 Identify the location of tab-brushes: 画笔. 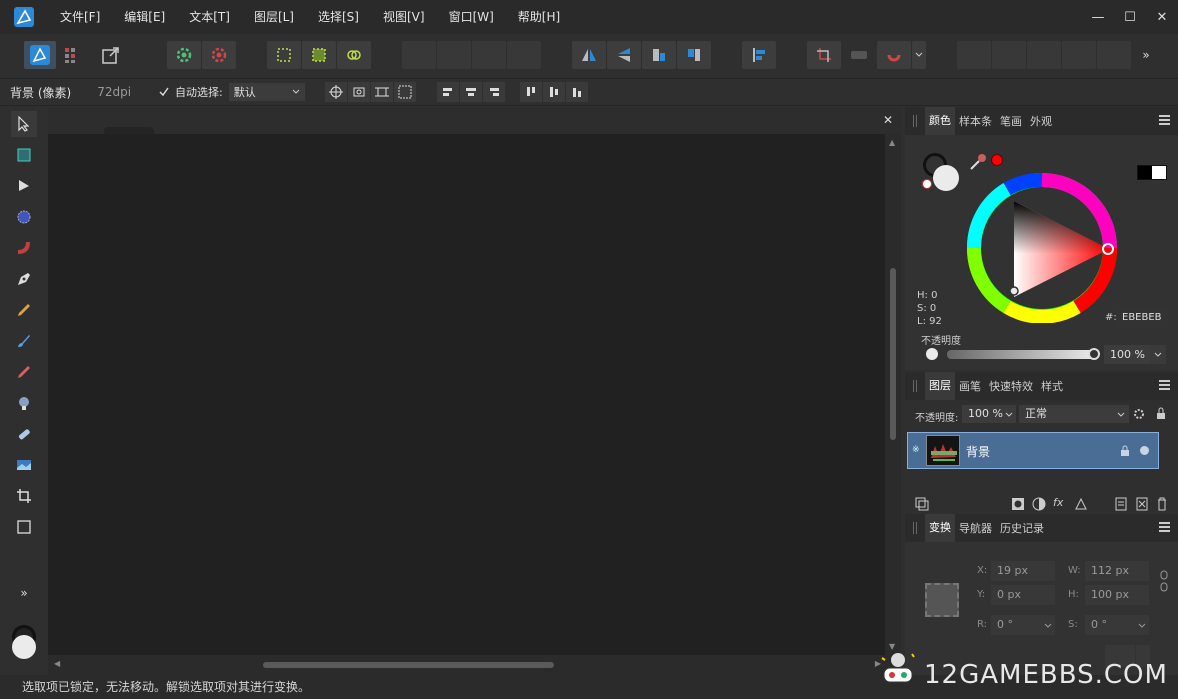
(970, 386).